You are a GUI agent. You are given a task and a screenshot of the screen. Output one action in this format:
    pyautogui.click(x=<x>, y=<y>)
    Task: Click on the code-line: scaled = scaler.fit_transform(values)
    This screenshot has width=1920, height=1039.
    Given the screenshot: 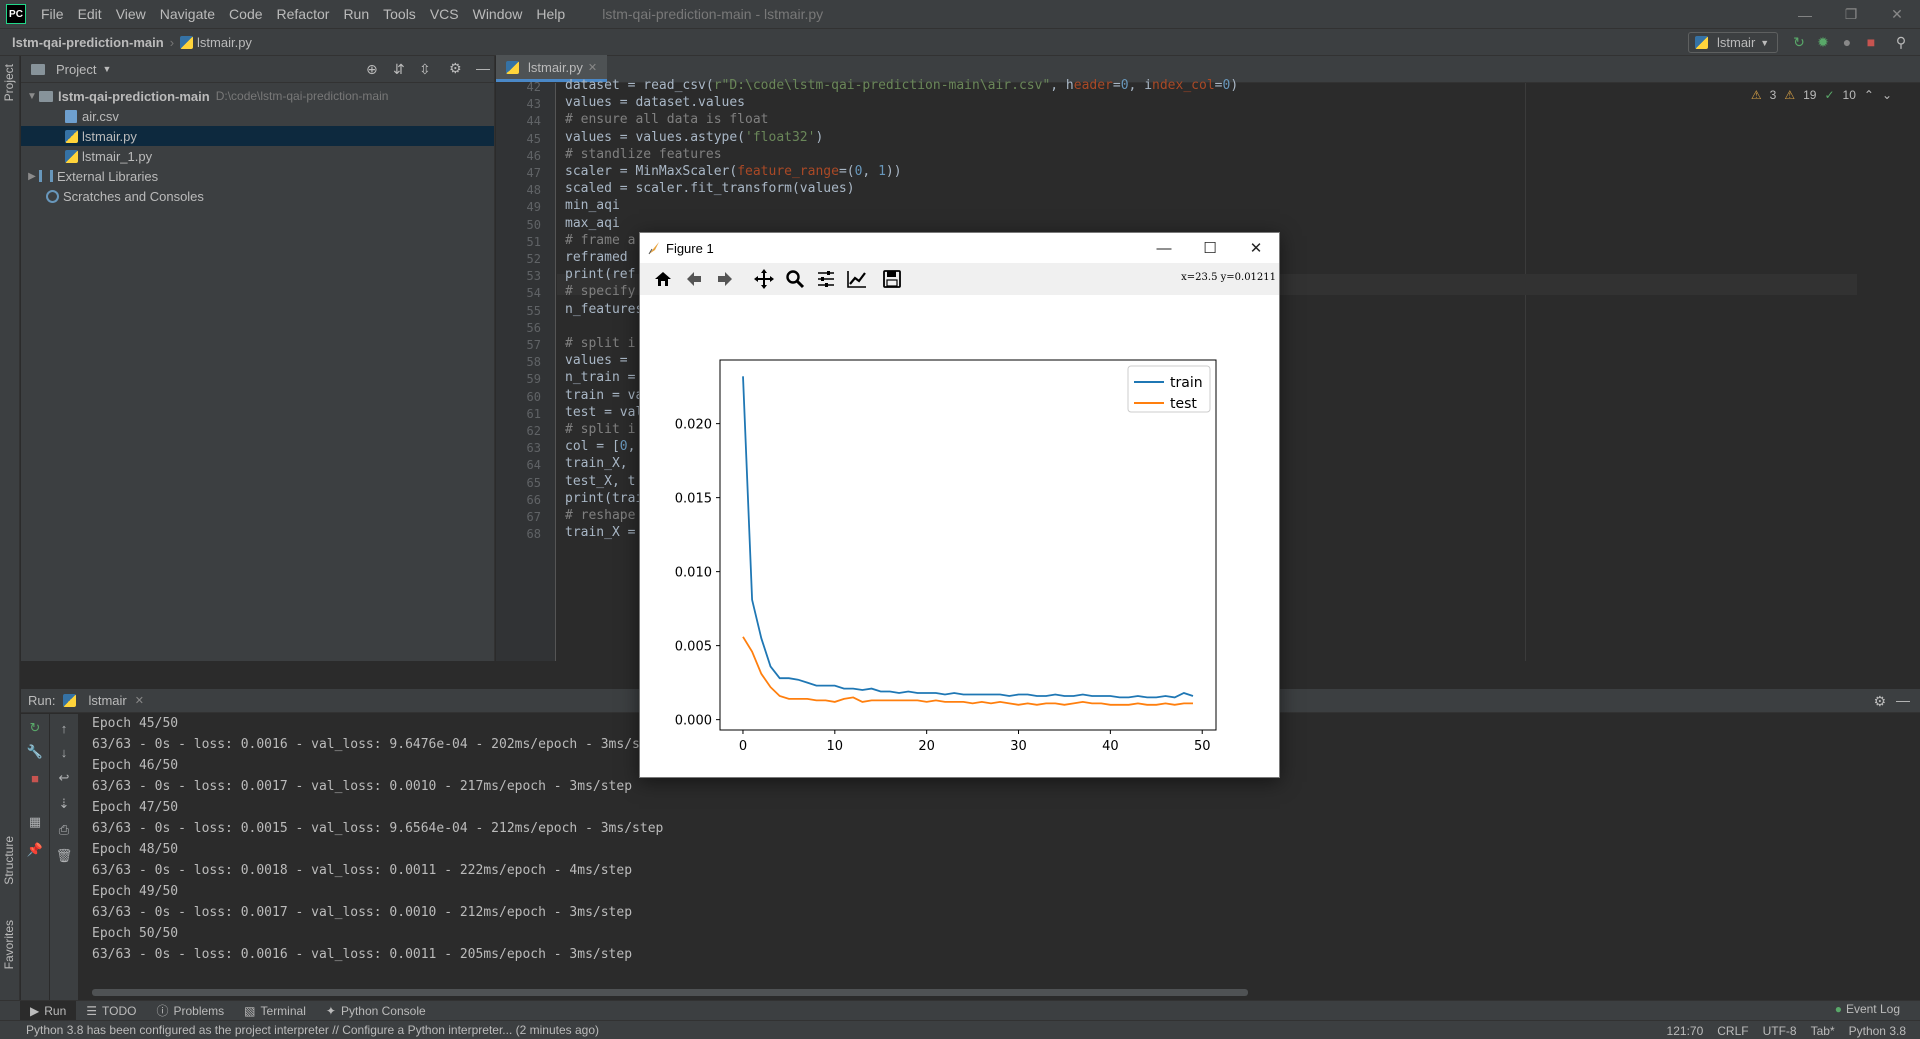 What is the action you would take?
    pyautogui.click(x=710, y=188)
    